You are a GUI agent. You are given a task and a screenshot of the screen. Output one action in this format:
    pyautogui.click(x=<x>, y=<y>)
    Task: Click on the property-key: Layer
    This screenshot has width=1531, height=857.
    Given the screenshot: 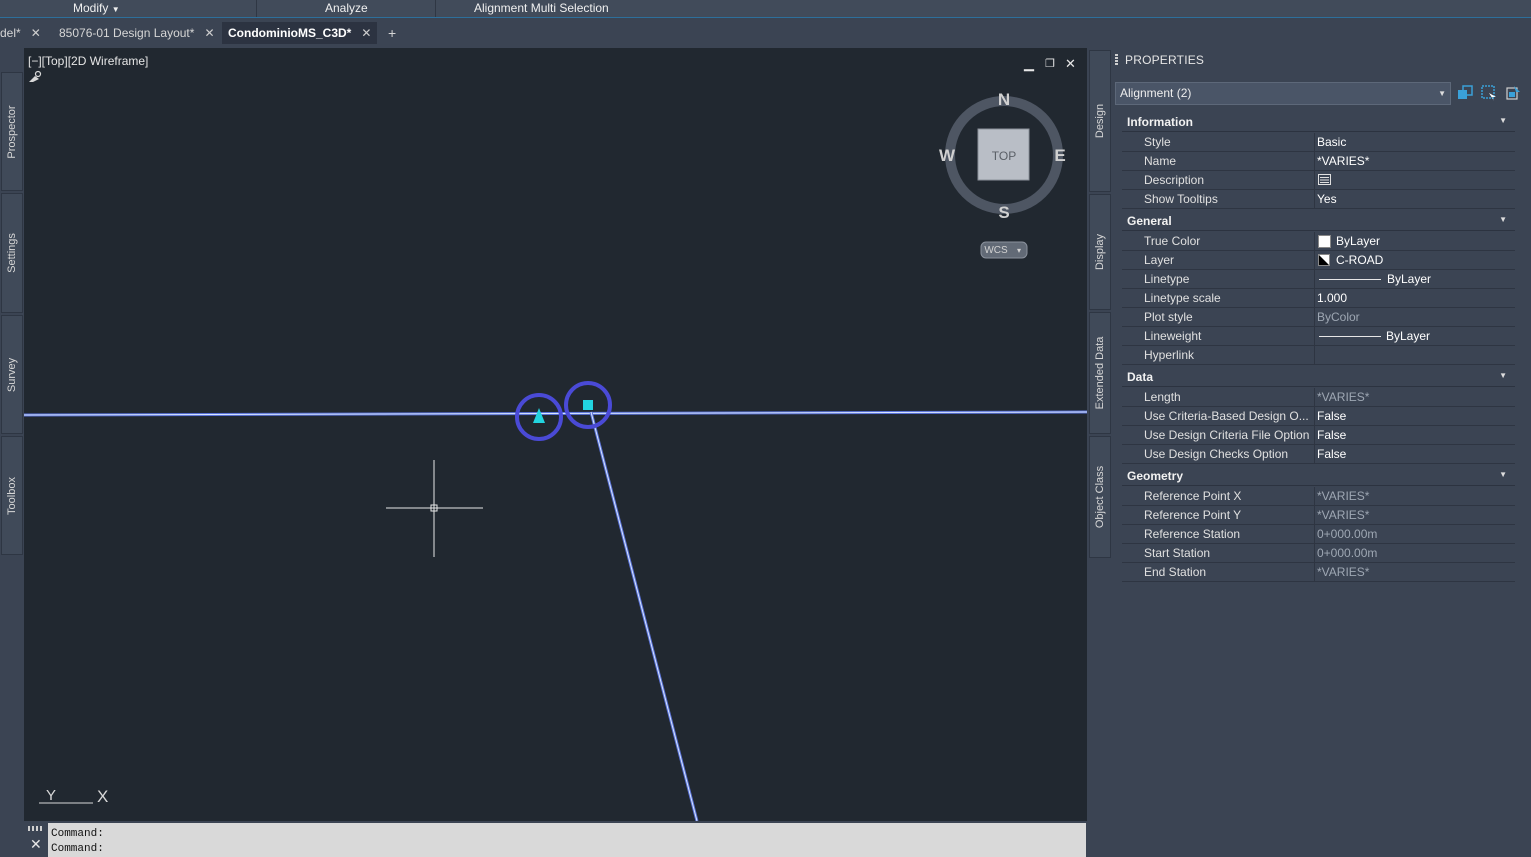 What is the action you would take?
    pyautogui.click(x=1159, y=260)
    